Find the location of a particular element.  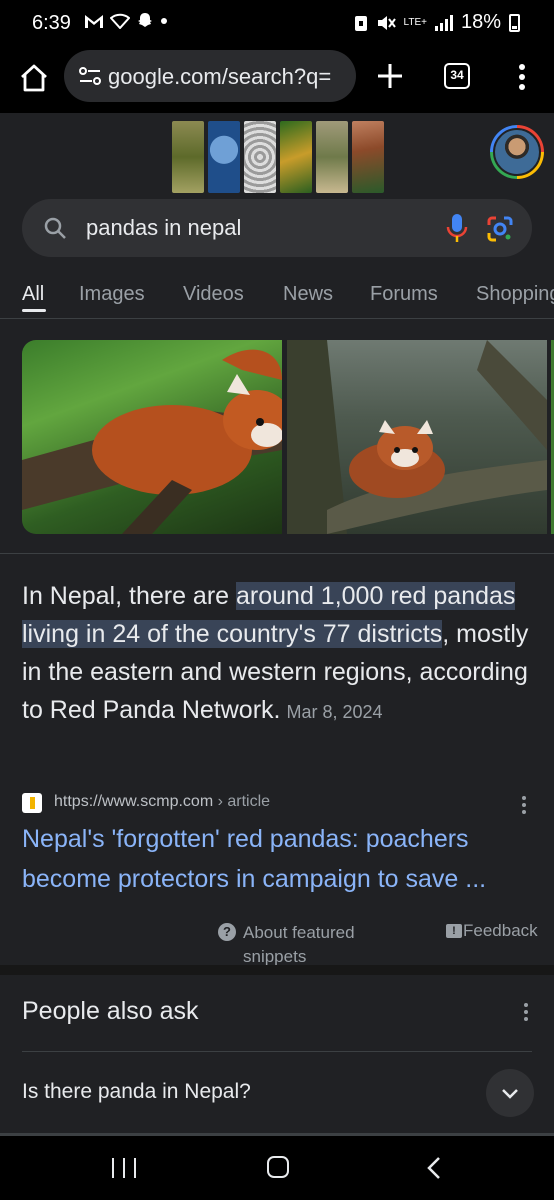

tab-switcher-button: 34 is located at coordinates (457, 76).